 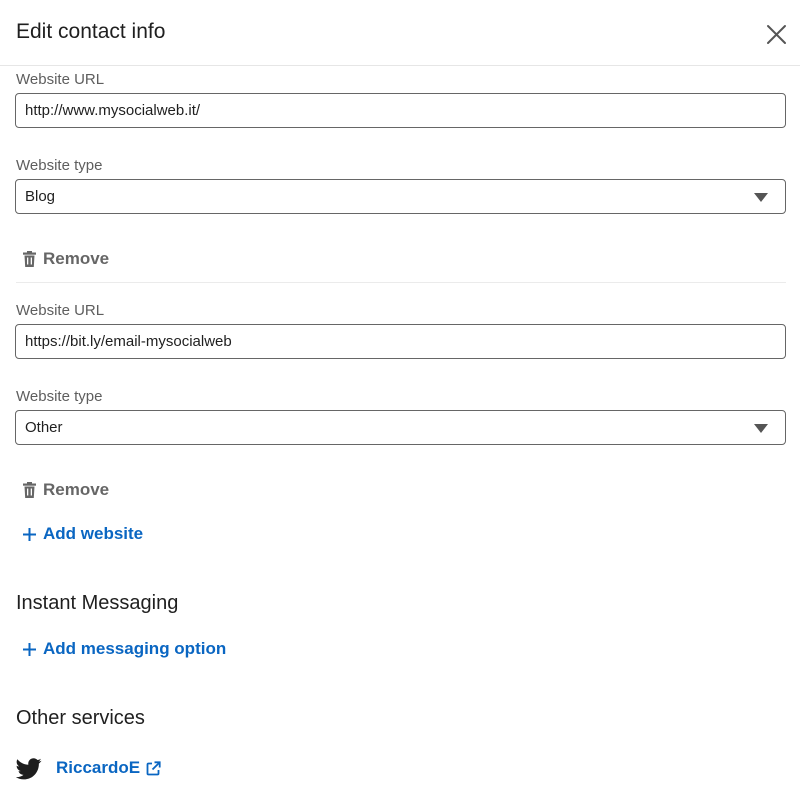 I want to click on instant-messaging-heading: Instant Messaging, so click(x=97, y=603).